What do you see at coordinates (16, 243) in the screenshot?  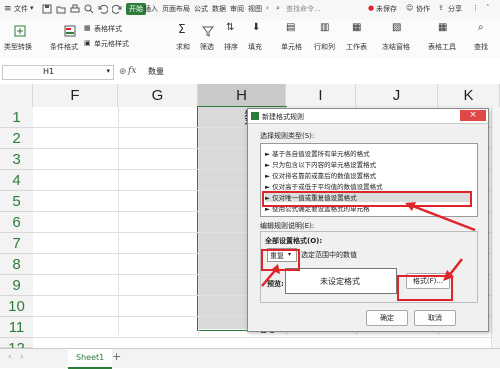 I see `row-header-7: 7` at bounding box center [16, 243].